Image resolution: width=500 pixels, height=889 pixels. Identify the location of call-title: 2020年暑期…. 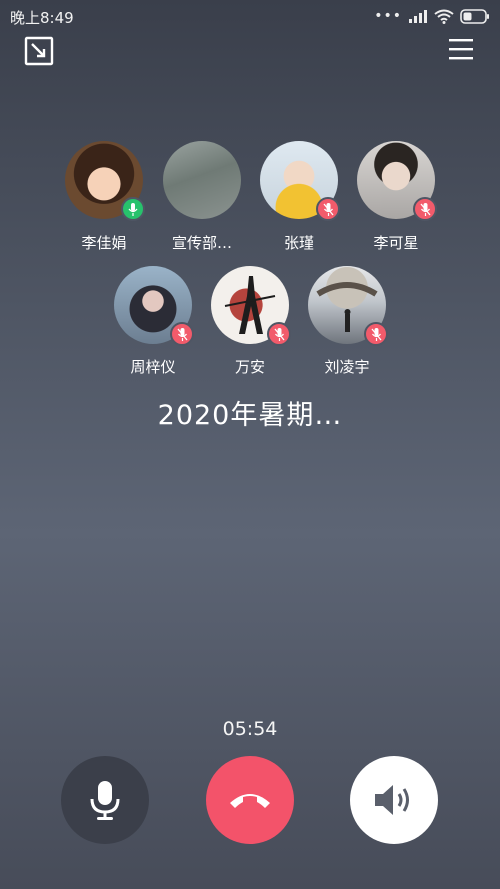
(250, 415).